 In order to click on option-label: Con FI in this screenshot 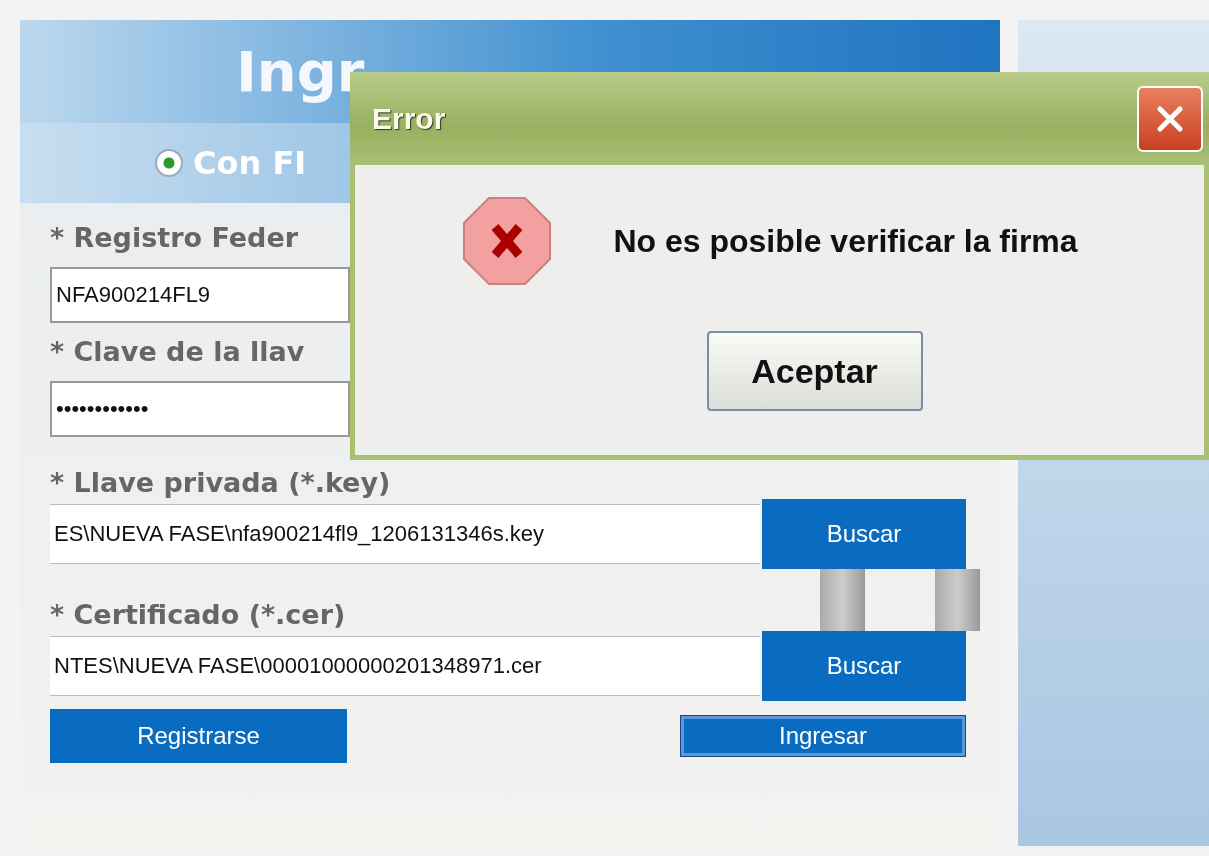, I will do `click(250, 163)`.